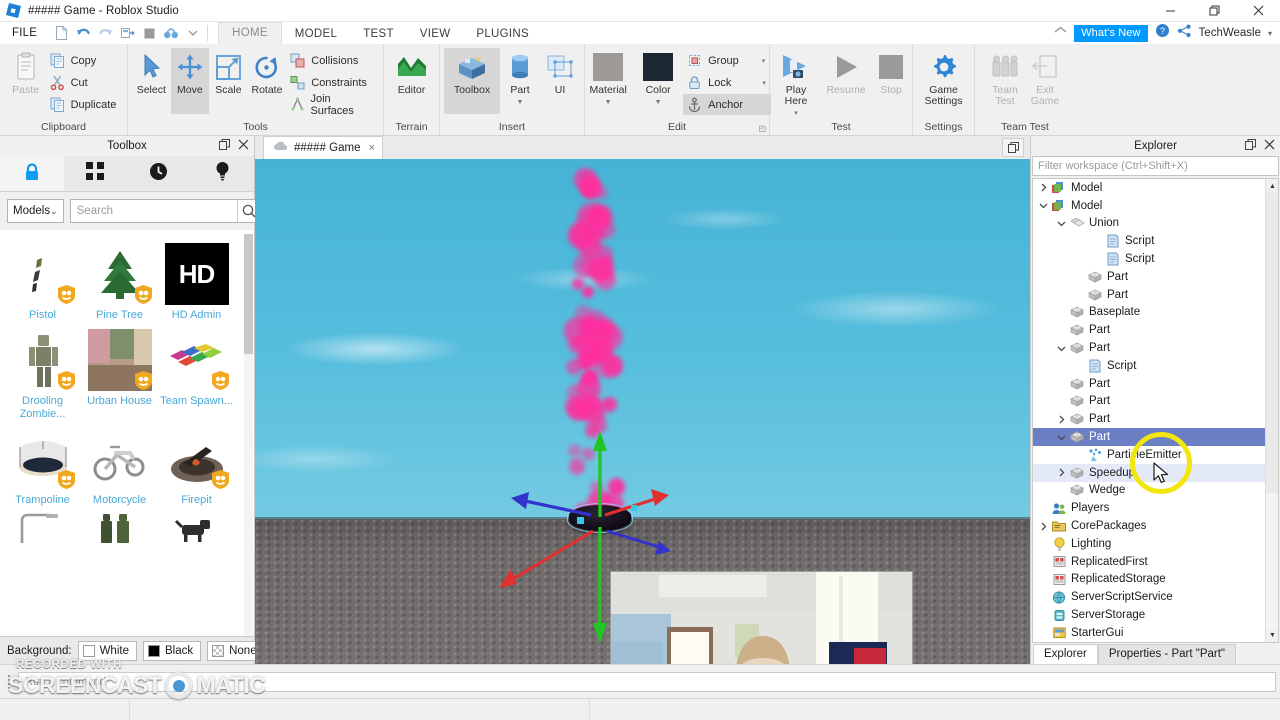  Describe the element at coordinates (1270, 33) in the screenshot. I see `chevron-down-icon: ▾` at that location.